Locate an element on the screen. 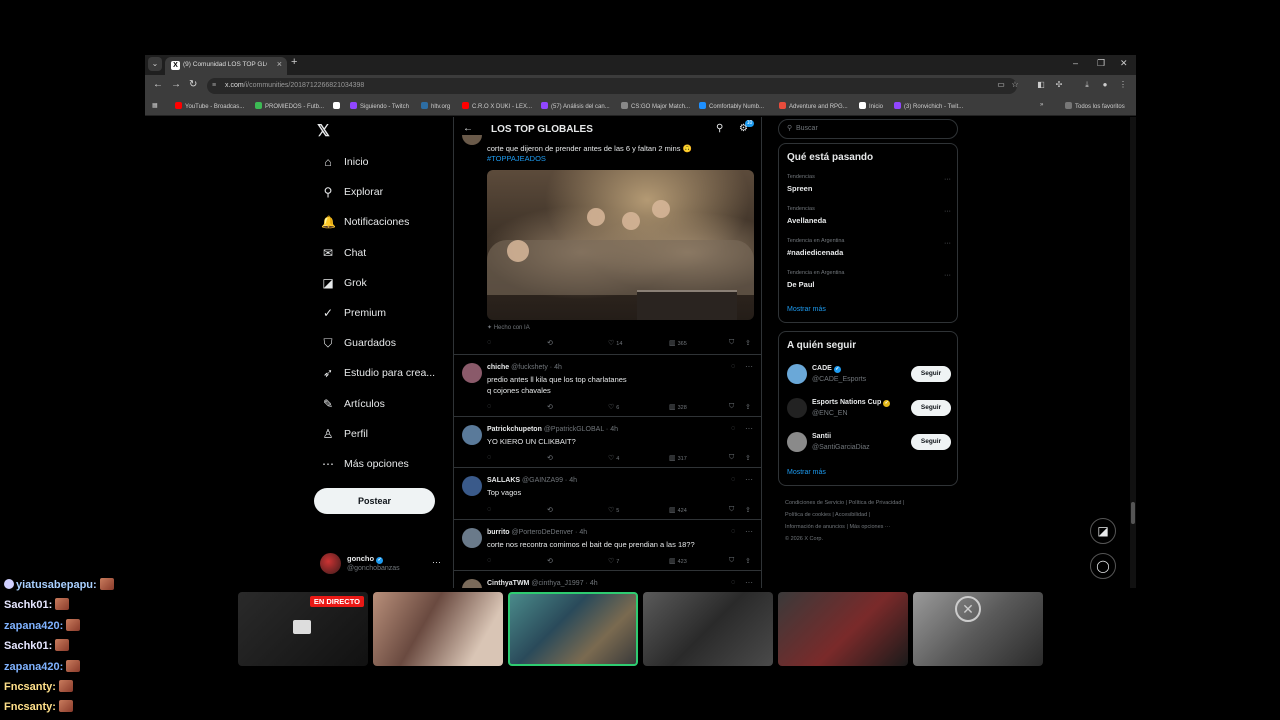 Image resolution: width=1280 pixels, height=720 pixels. profile-avatar-icon: ● is located at coordinates (1105, 85).